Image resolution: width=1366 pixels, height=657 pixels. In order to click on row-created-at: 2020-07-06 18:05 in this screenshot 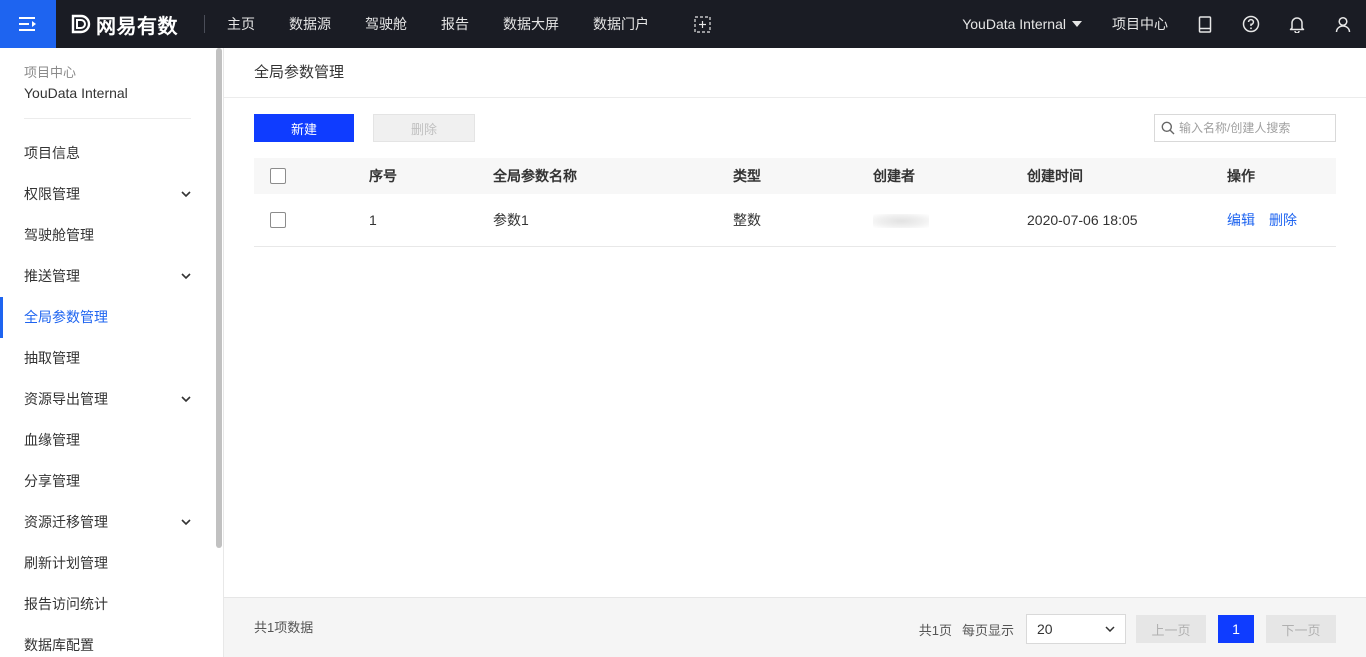, I will do `click(1082, 220)`.